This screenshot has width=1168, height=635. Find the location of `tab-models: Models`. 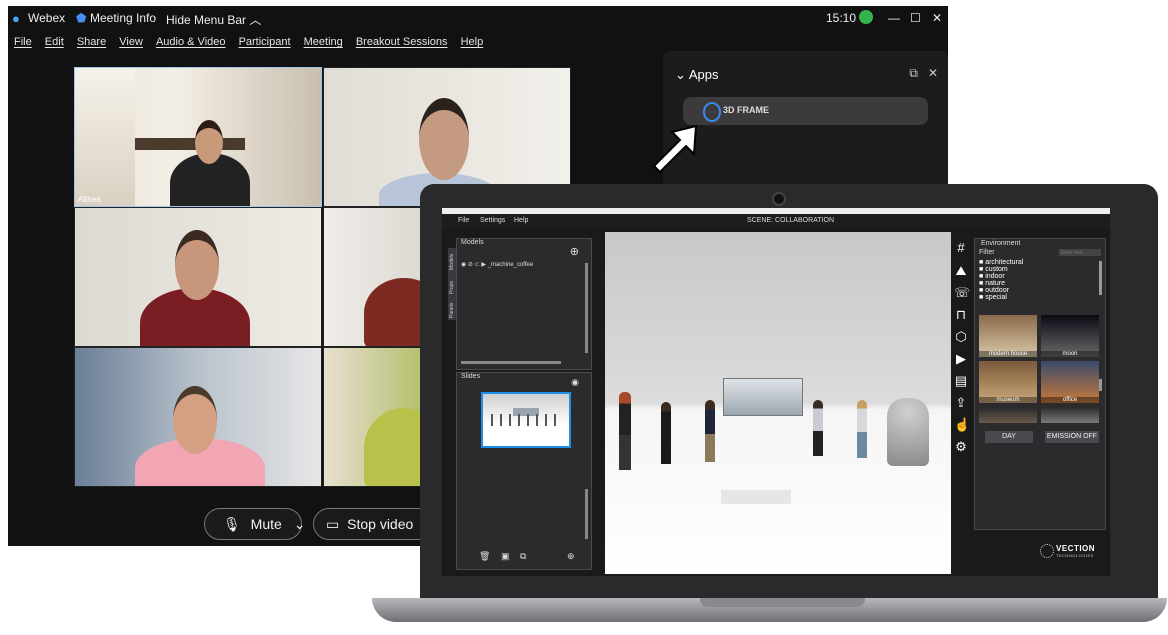

tab-models: Models is located at coordinates (452, 262).